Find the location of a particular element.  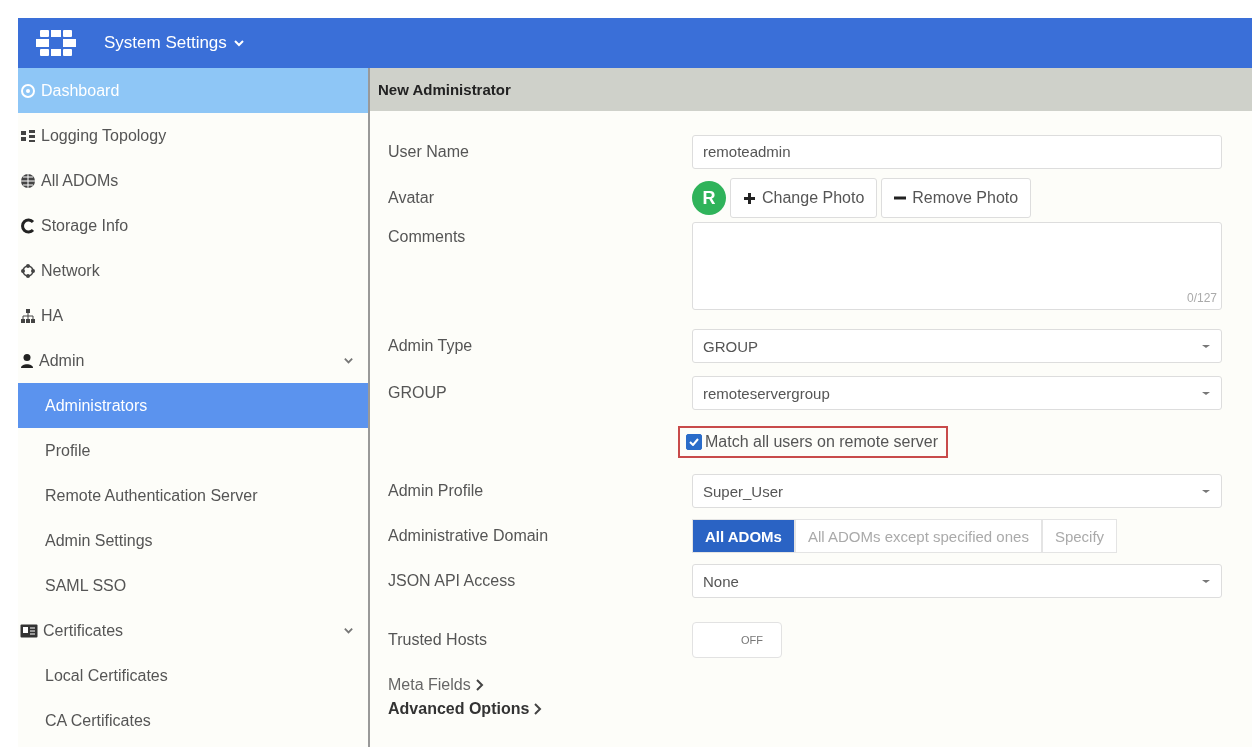

panel-title: New Administrator is located at coordinates (811, 89).